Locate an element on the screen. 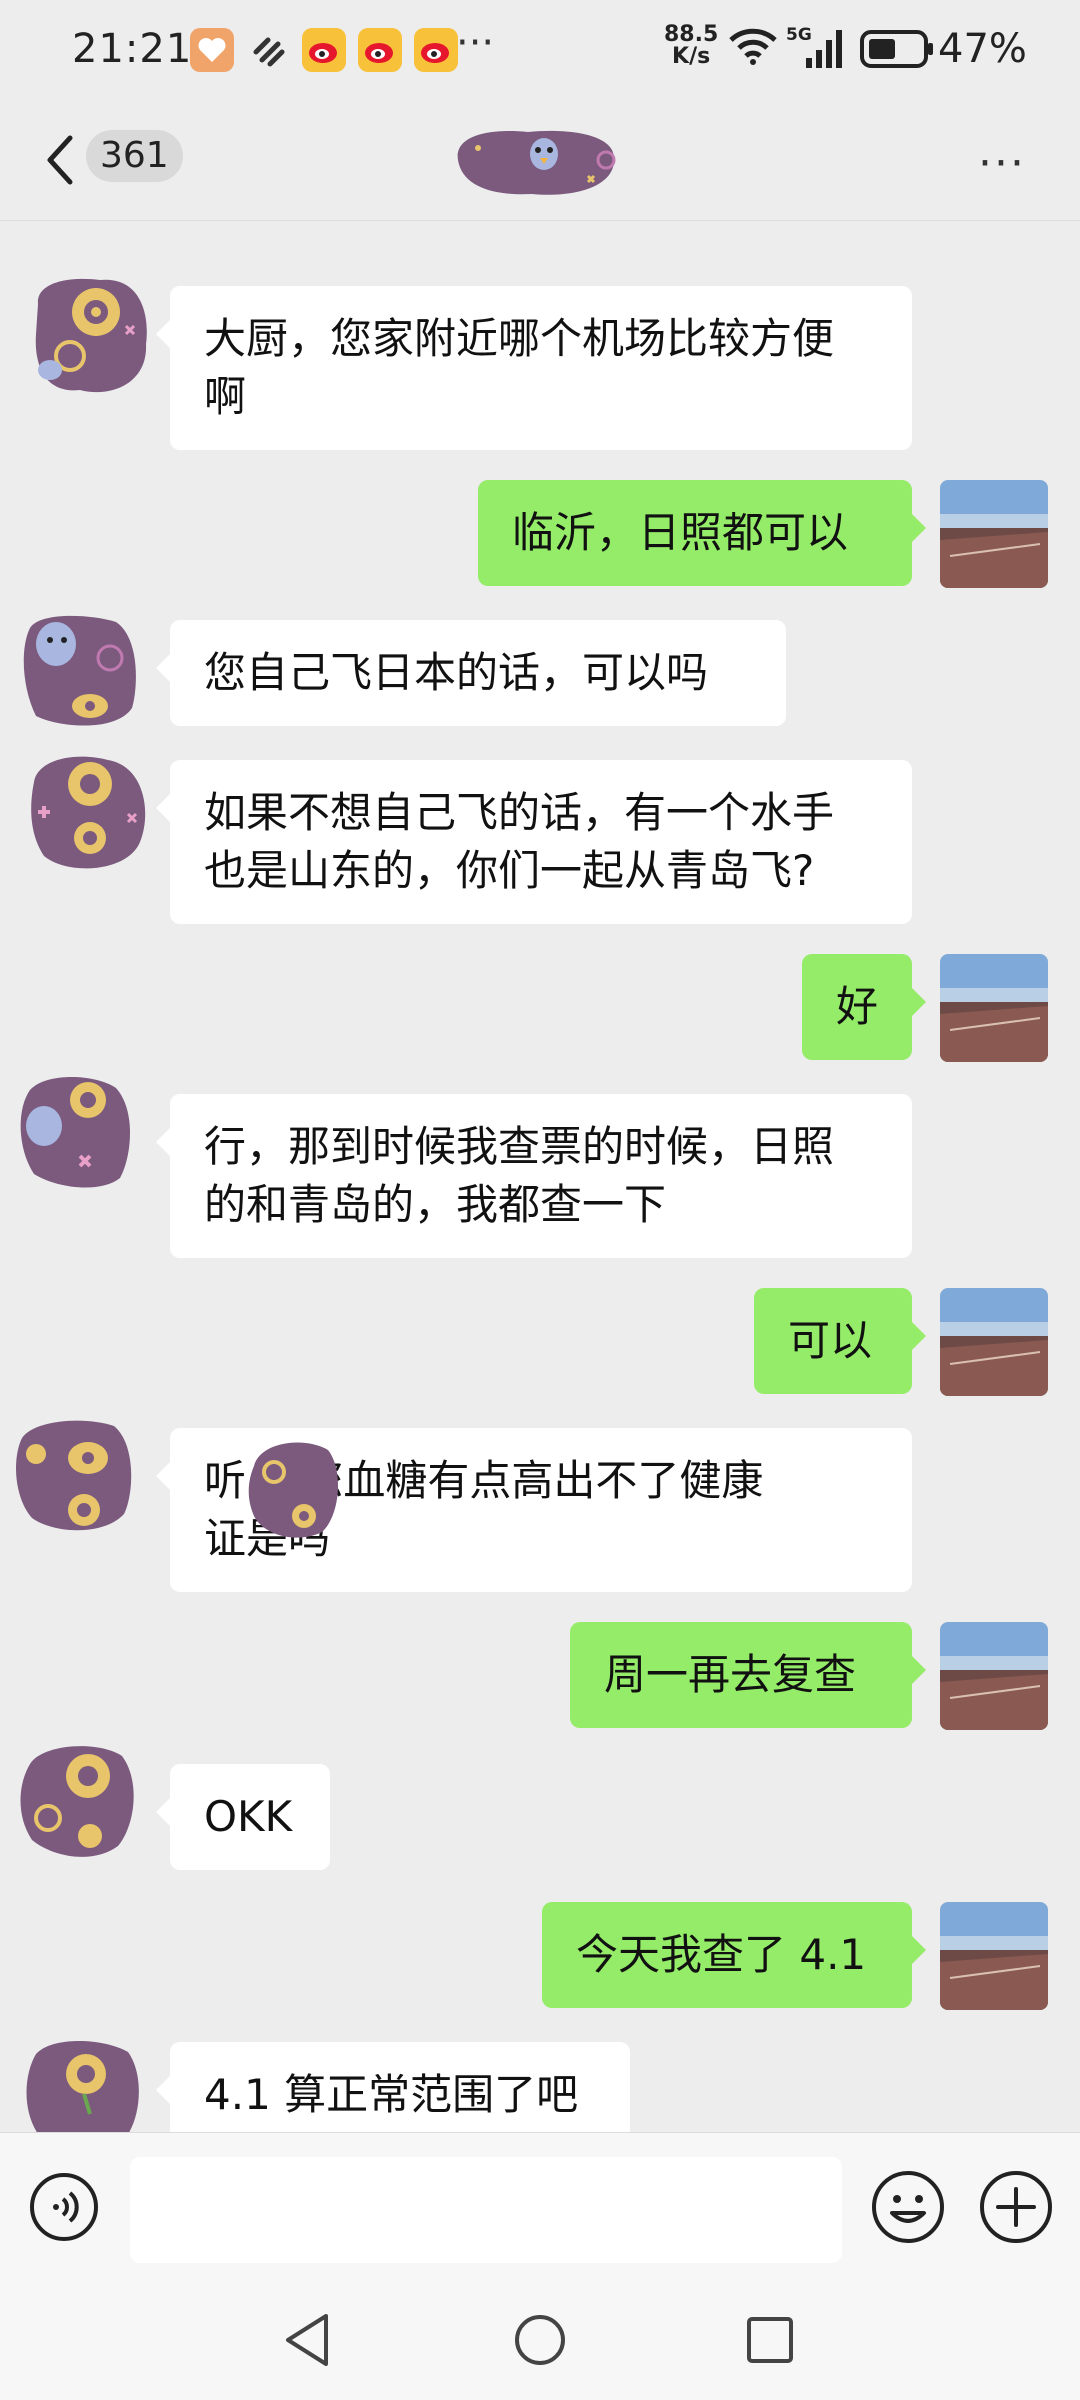 Image resolution: width=1080 pixels, height=2400 pixels. message-text: 啊 is located at coordinates (225, 396).